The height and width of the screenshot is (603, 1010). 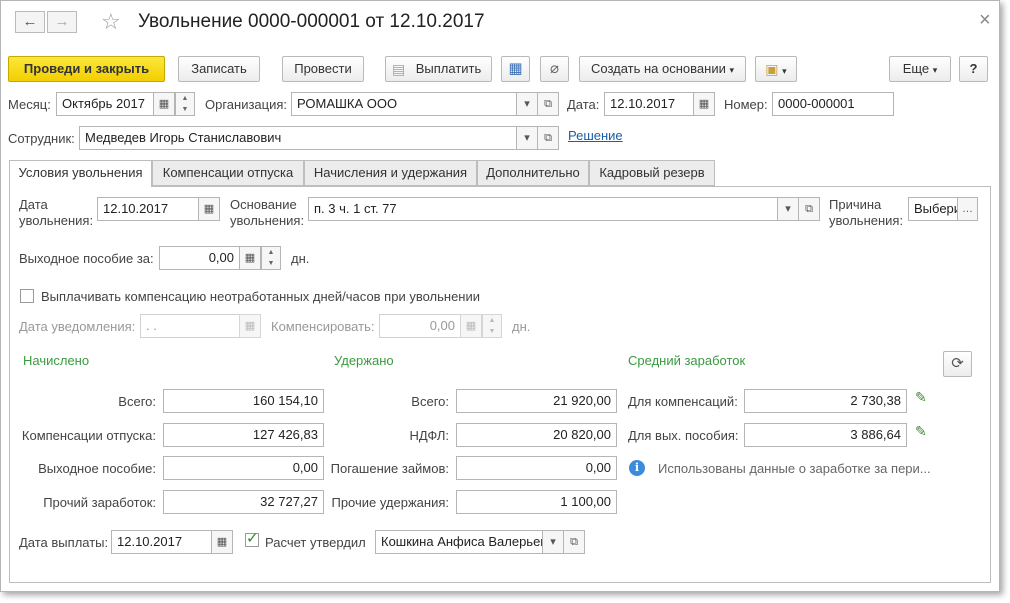 What do you see at coordinates (77, 326) in the screenshot?
I see `notice-date-label: Дата уведомления:` at bounding box center [77, 326].